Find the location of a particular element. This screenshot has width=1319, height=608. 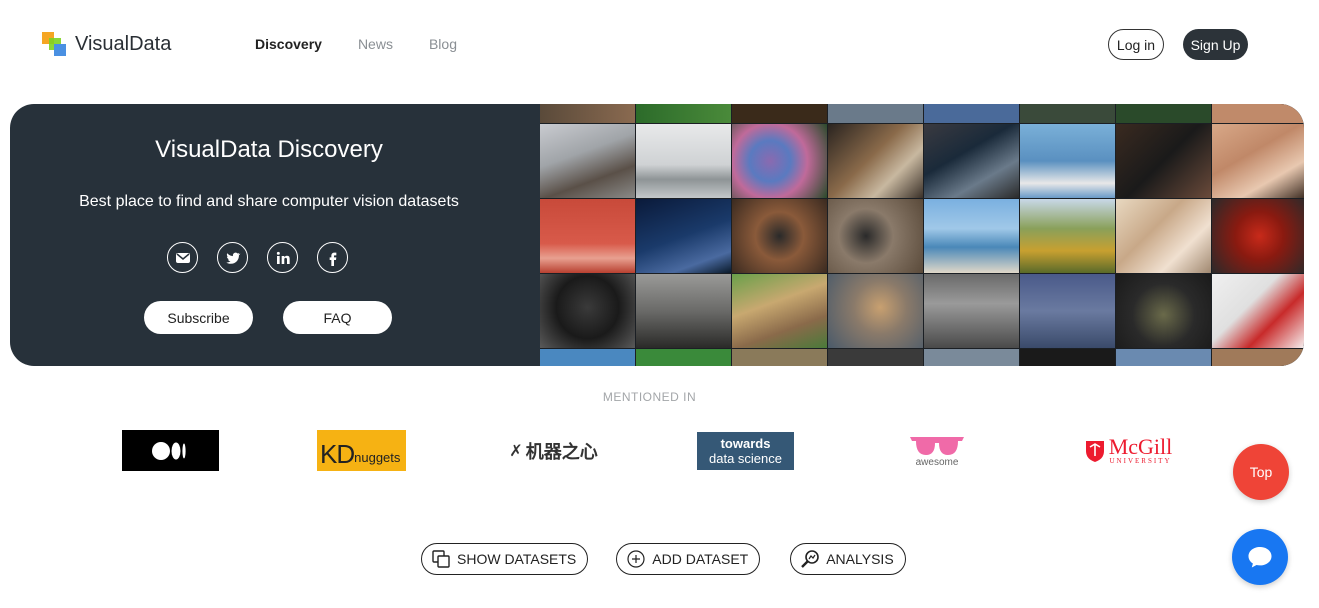

nav-discovery: Discovery is located at coordinates (288, 44).